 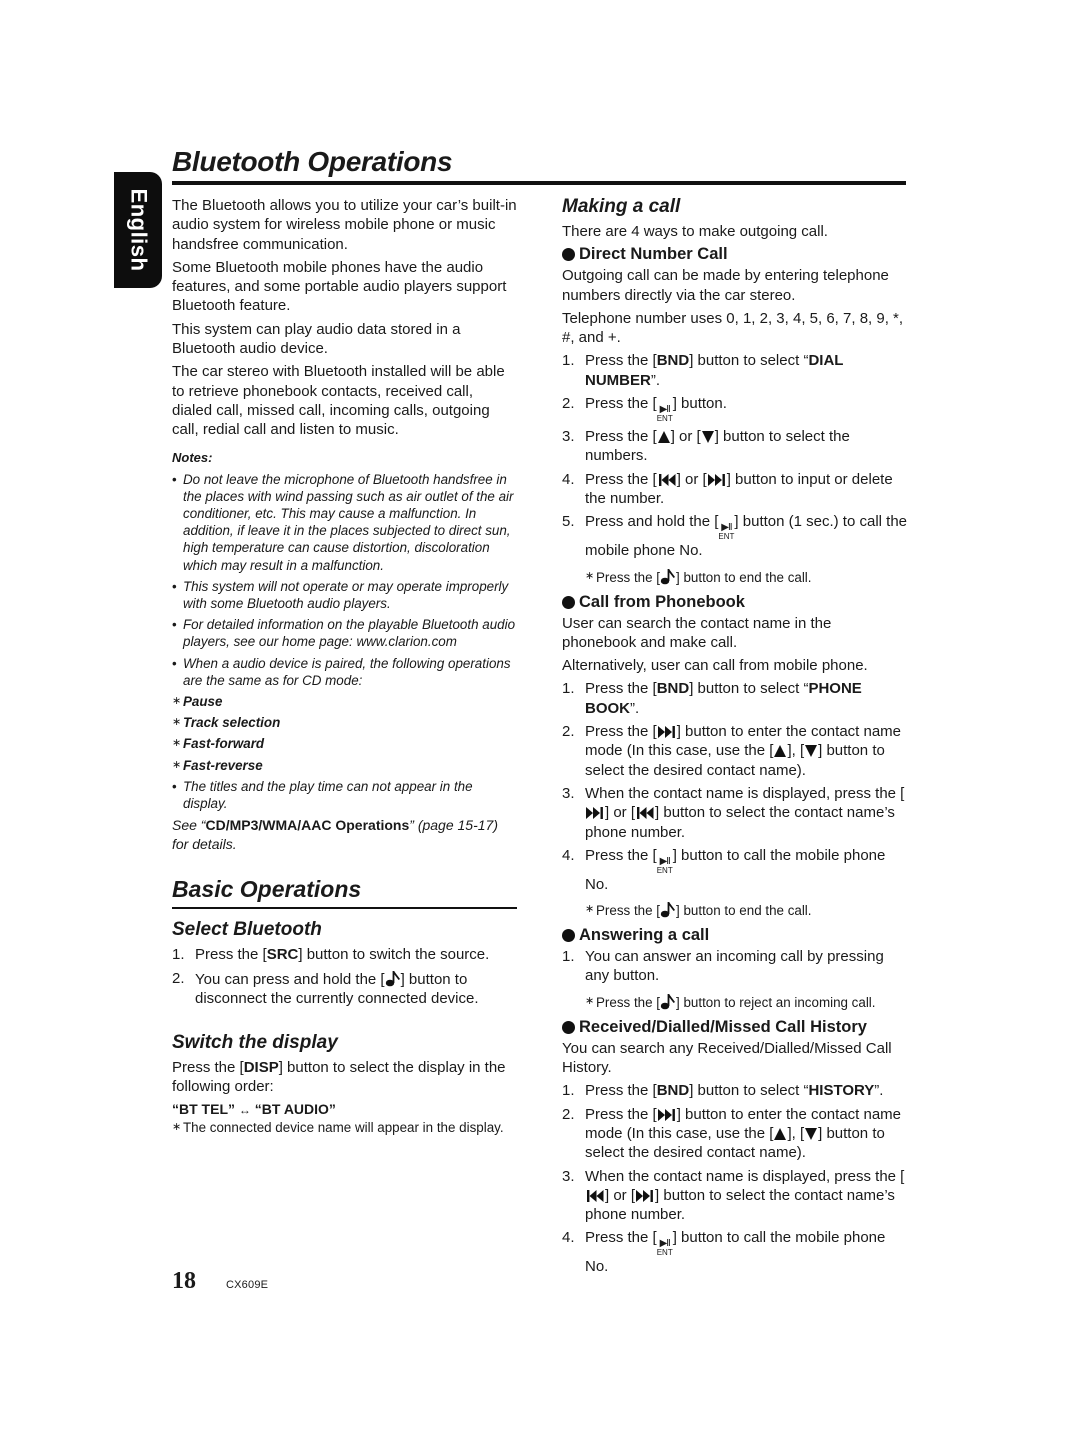 What do you see at coordinates (746, 910) in the screenshot?
I see `phonebook-end-call-note: ∗ Press the [] button to end the call.` at bounding box center [746, 910].